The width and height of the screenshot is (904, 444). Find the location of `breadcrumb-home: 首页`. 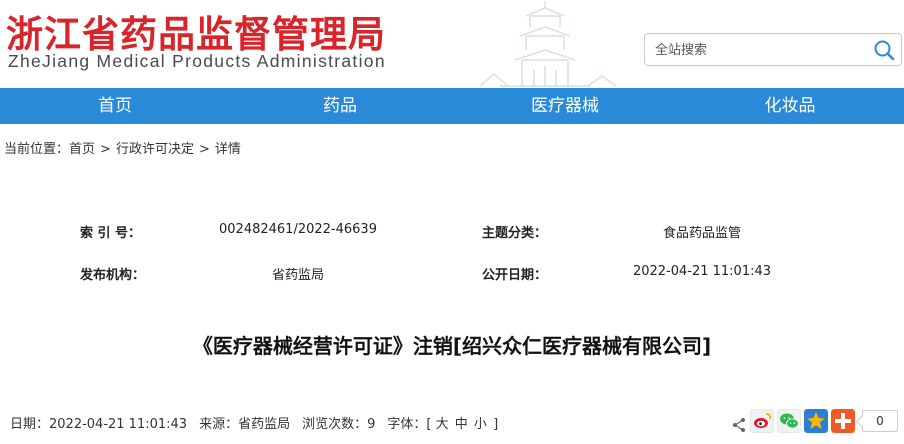

breadcrumb-home: 首页 is located at coordinates (82, 149).